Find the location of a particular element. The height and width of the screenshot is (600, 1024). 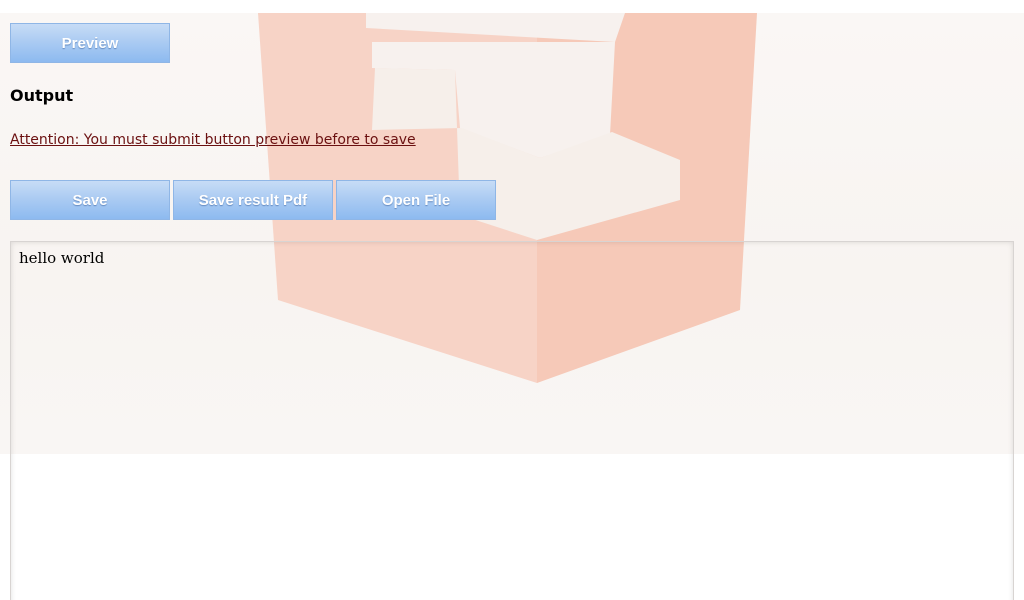

save-button: Save is located at coordinates (90, 200).